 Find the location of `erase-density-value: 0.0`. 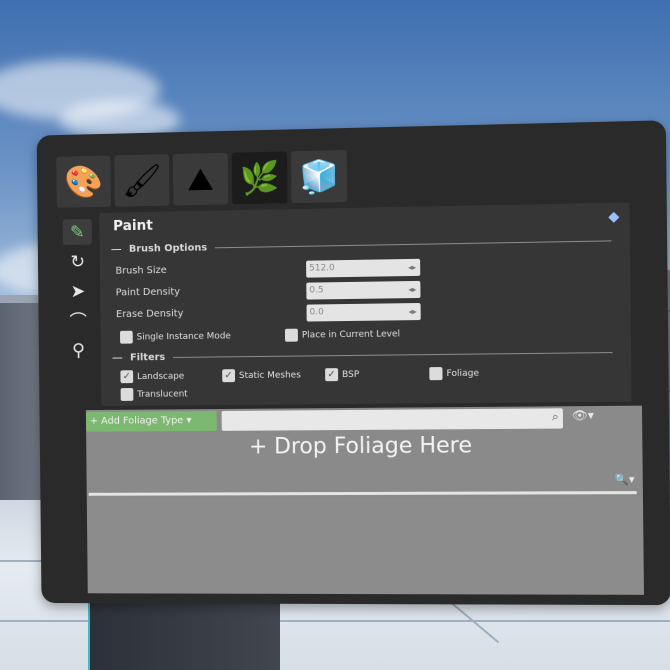

erase-density-value: 0.0 is located at coordinates (316, 312).